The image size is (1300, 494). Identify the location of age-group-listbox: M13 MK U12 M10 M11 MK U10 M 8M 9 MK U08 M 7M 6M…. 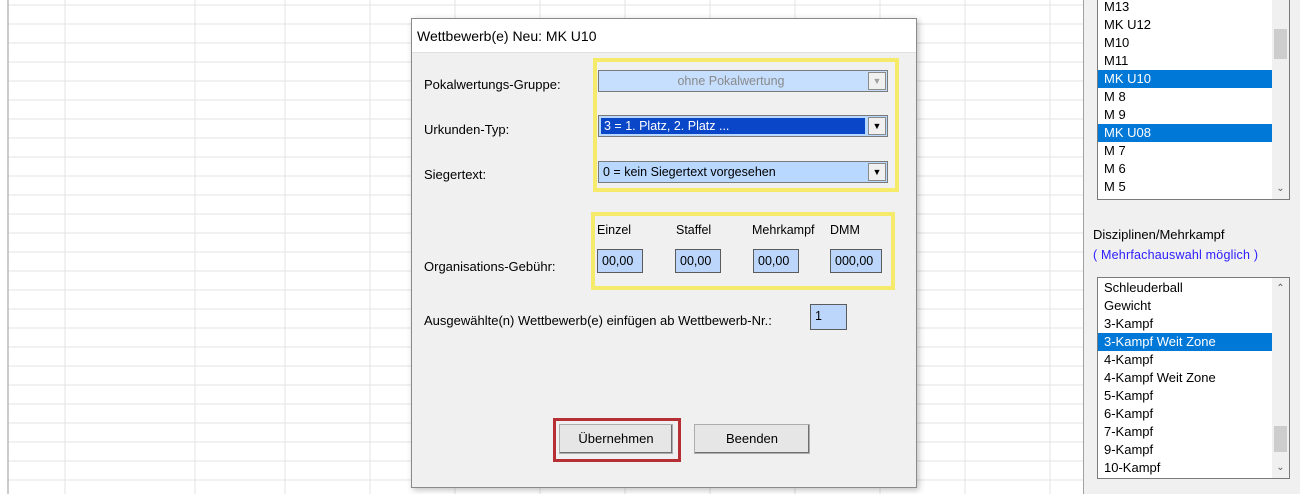
(1193, 100).